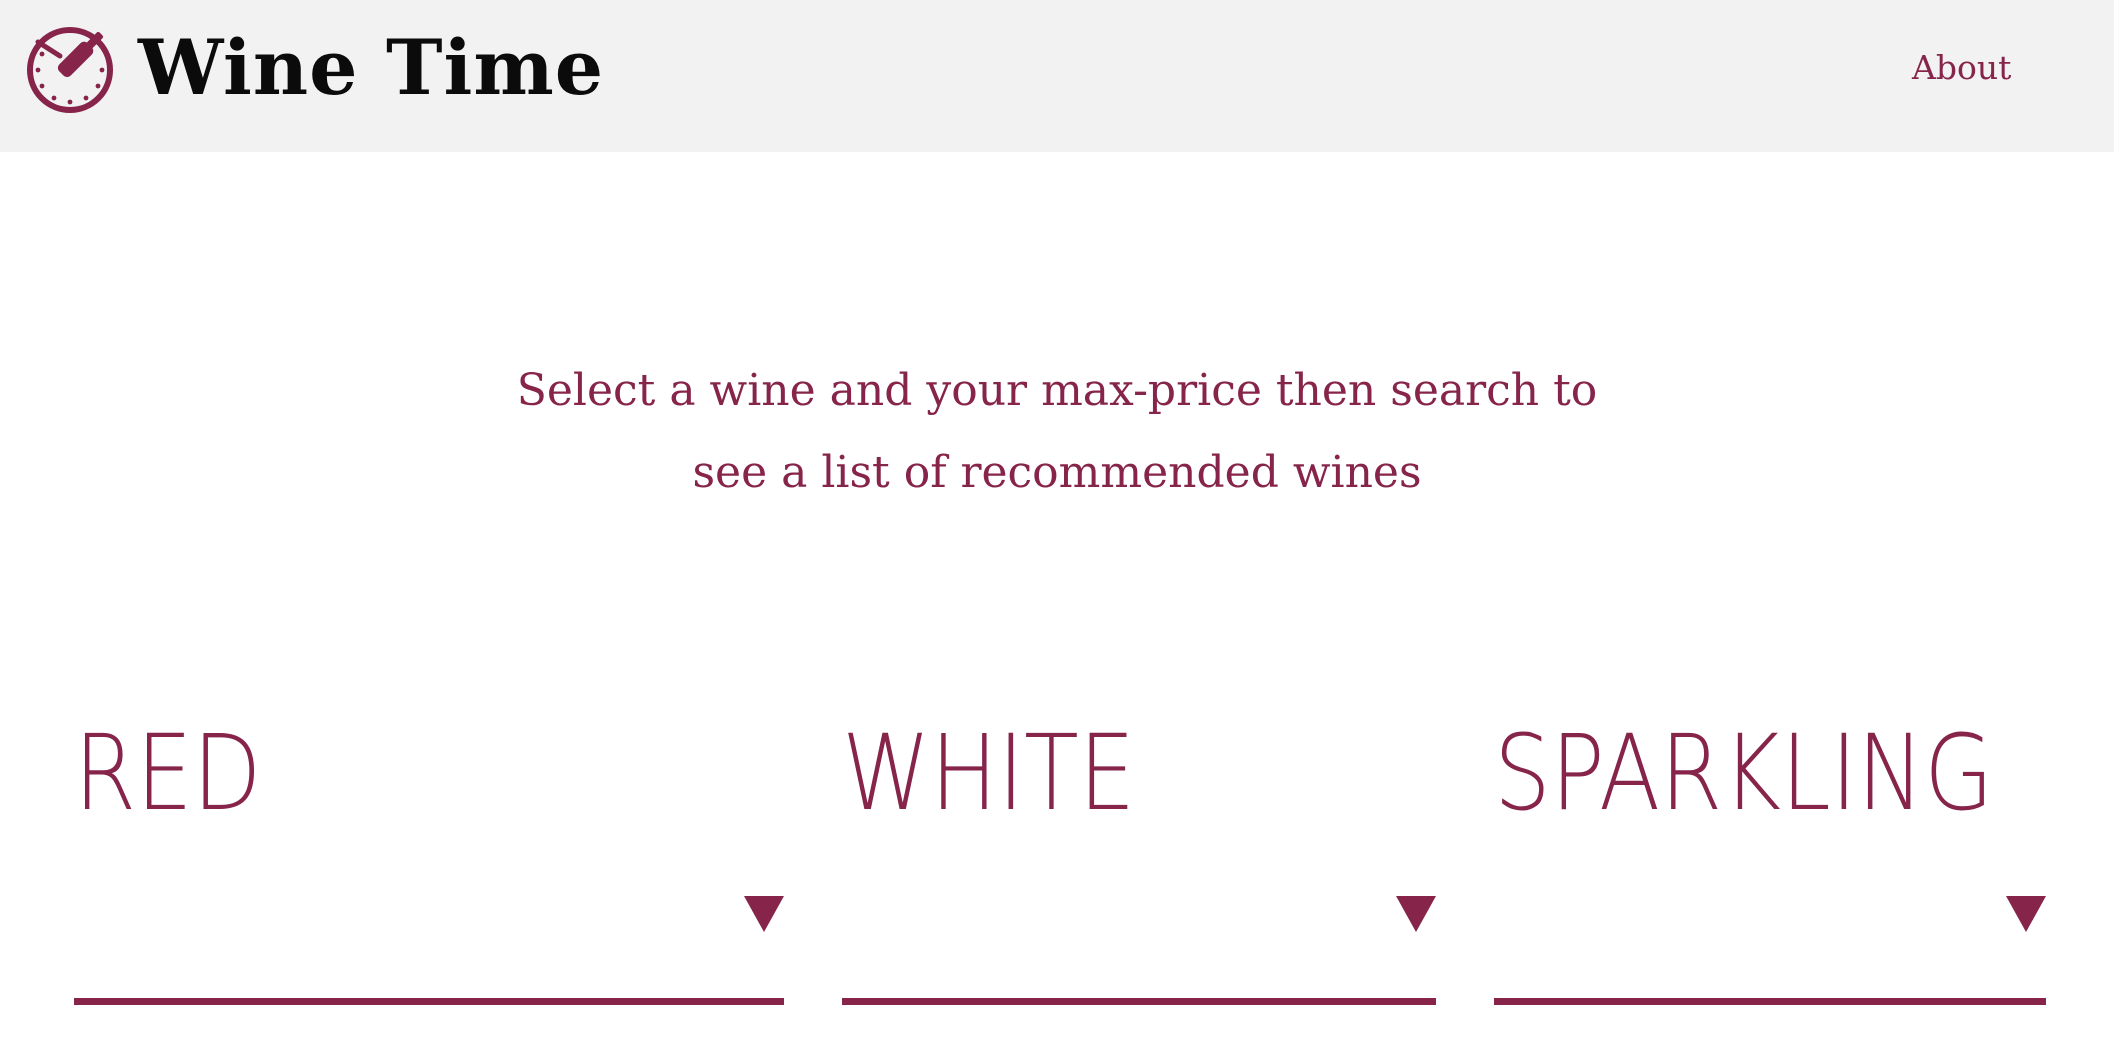 The height and width of the screenshot is (1038, 2114). Describe the element at coordinates (70, 68) in the screenshot. I see `clock-wine-bottle-icon` at that location.